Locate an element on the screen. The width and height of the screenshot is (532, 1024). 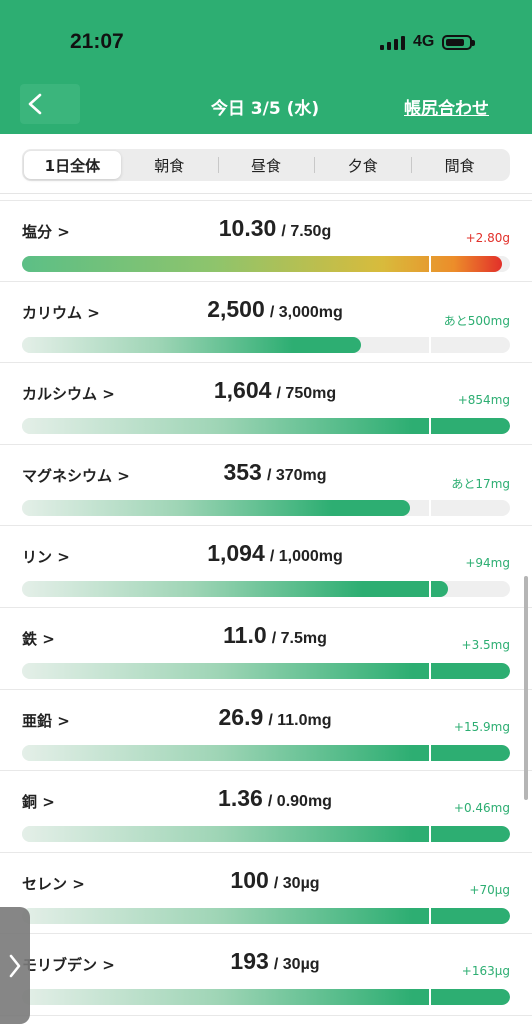
nutrient-target: / 370mg is located at coordinates (296, 475).